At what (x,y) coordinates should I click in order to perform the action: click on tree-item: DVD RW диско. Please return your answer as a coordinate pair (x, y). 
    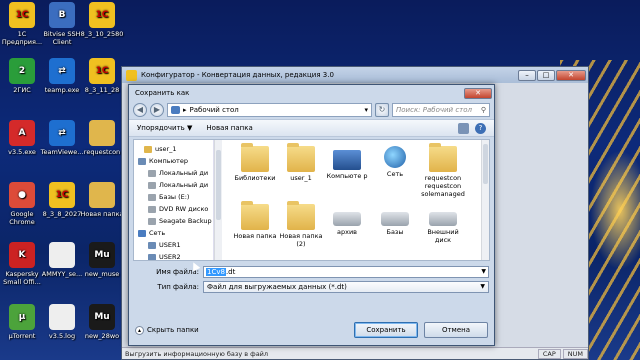
    Looking at the image, I should click on (173, 209).